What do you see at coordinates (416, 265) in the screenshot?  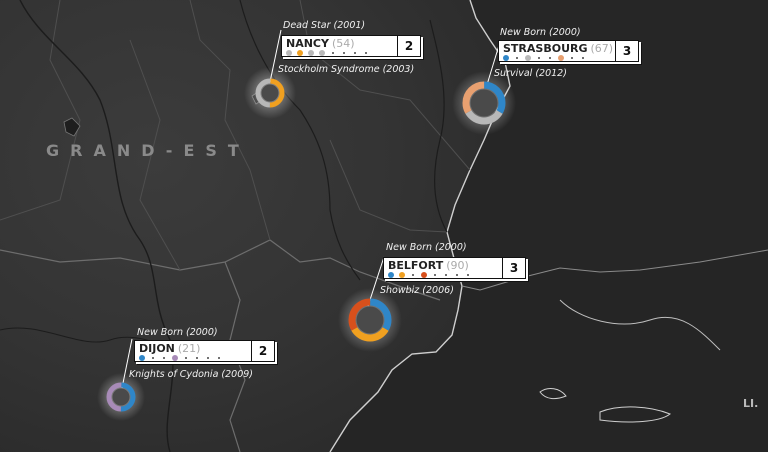 I see `belfort-name-text: BELFORT` at bounding box center [416, 265].